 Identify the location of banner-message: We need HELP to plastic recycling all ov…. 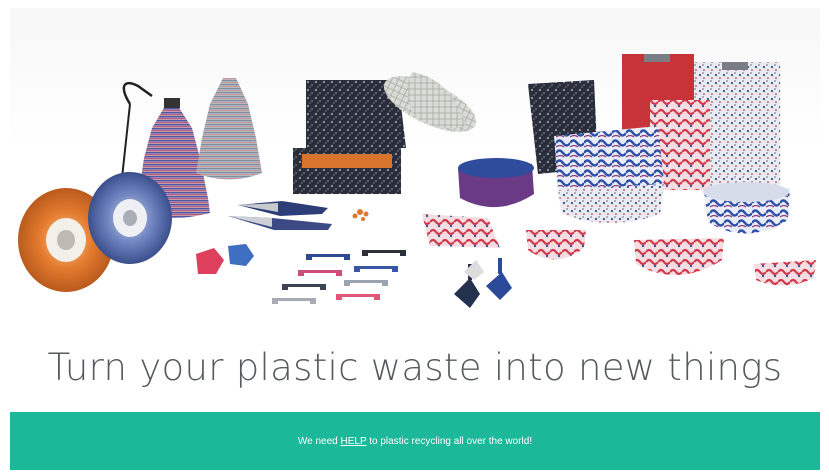
(415, 441).